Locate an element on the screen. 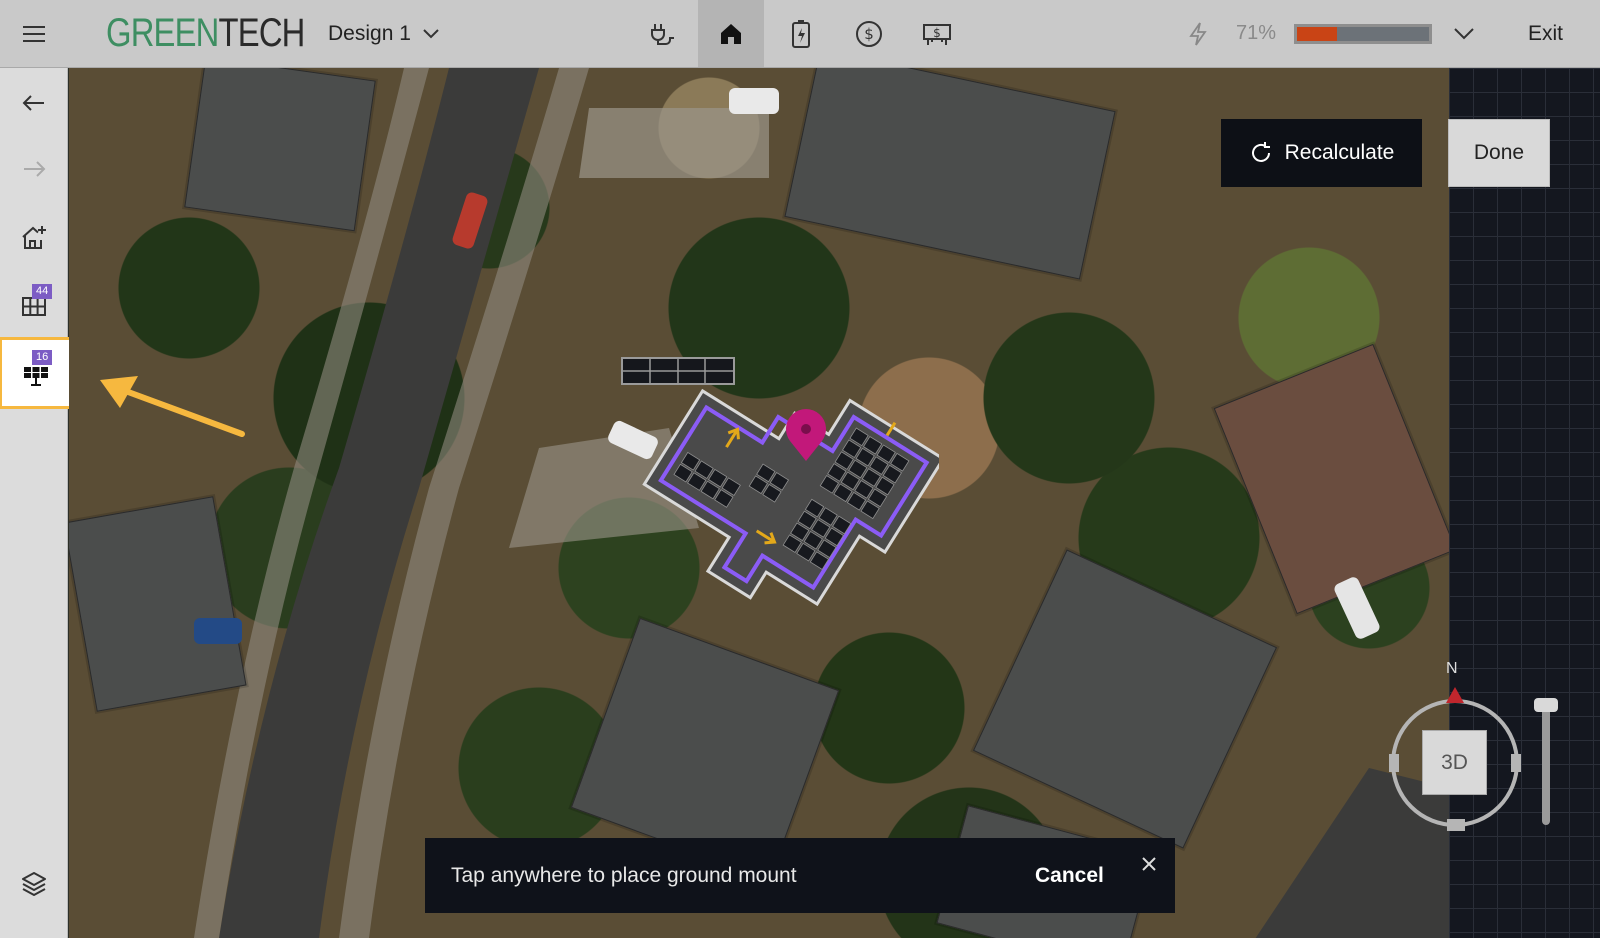  undo-arrow-icon is located at coordinates (33, 103).